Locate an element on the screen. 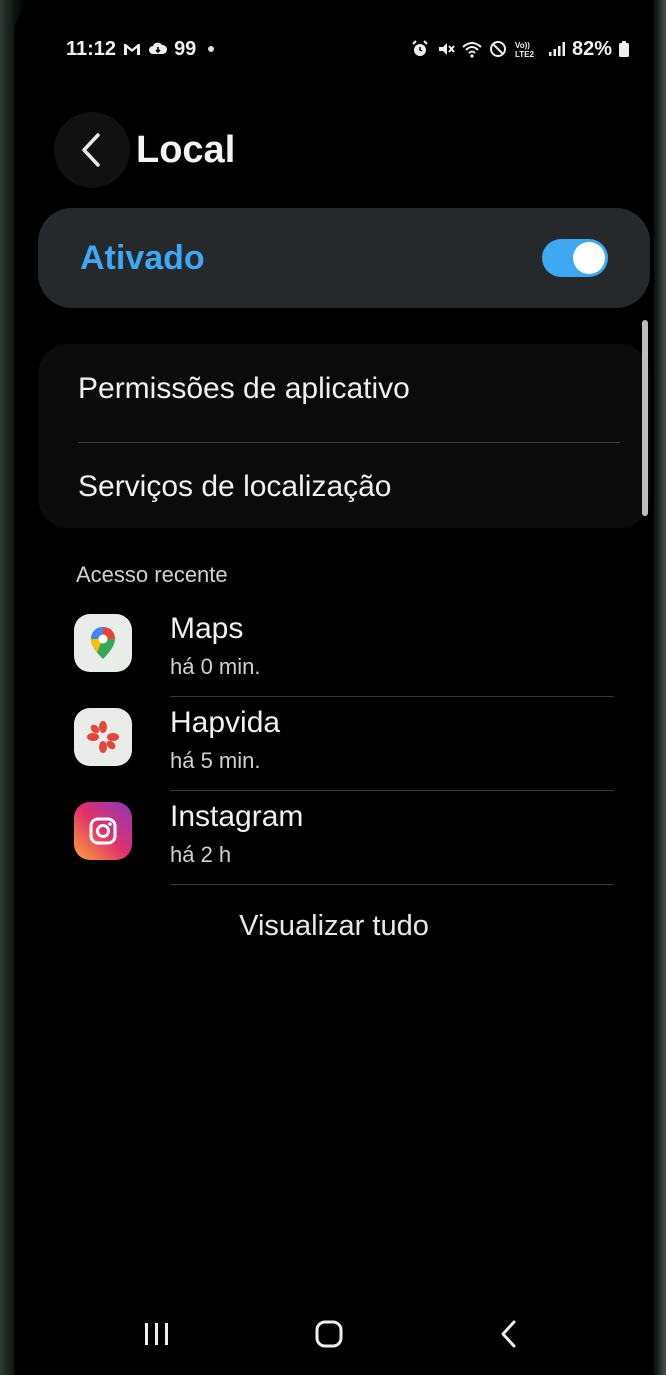 The width and height of the screenshot is (666, 1375). menu-item-location-services: Serviços de localização is located at coordinates (235, 487).